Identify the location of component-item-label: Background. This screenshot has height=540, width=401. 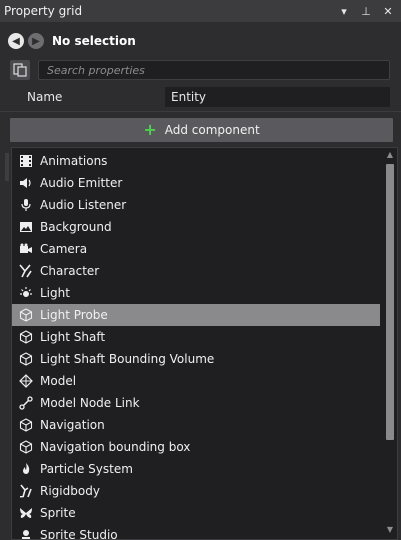
(76, 227).